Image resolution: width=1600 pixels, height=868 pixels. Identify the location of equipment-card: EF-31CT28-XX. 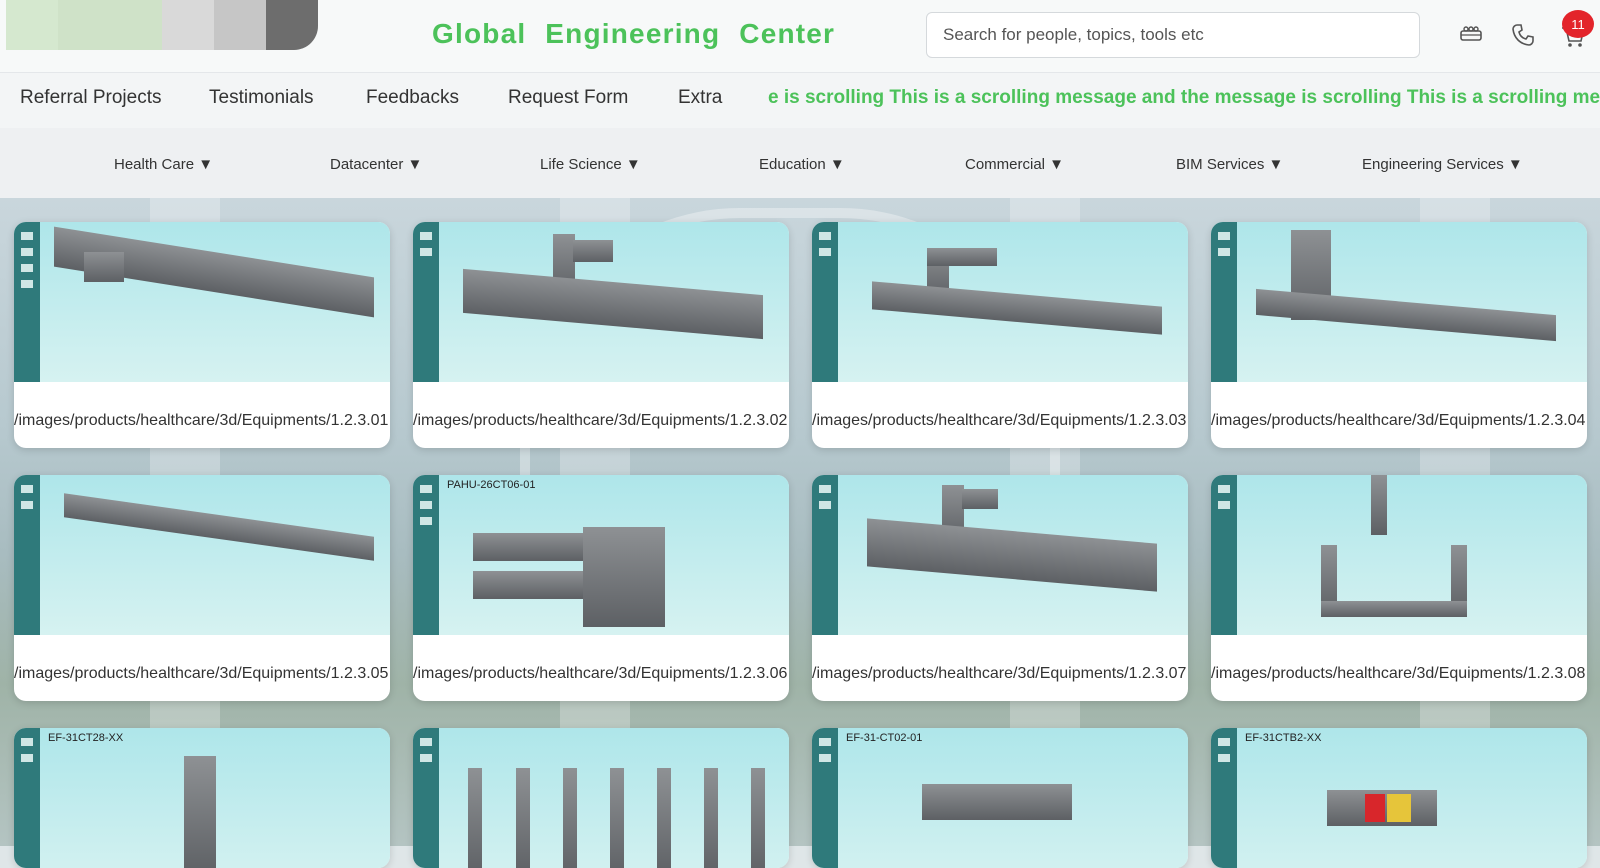
(202, 798).